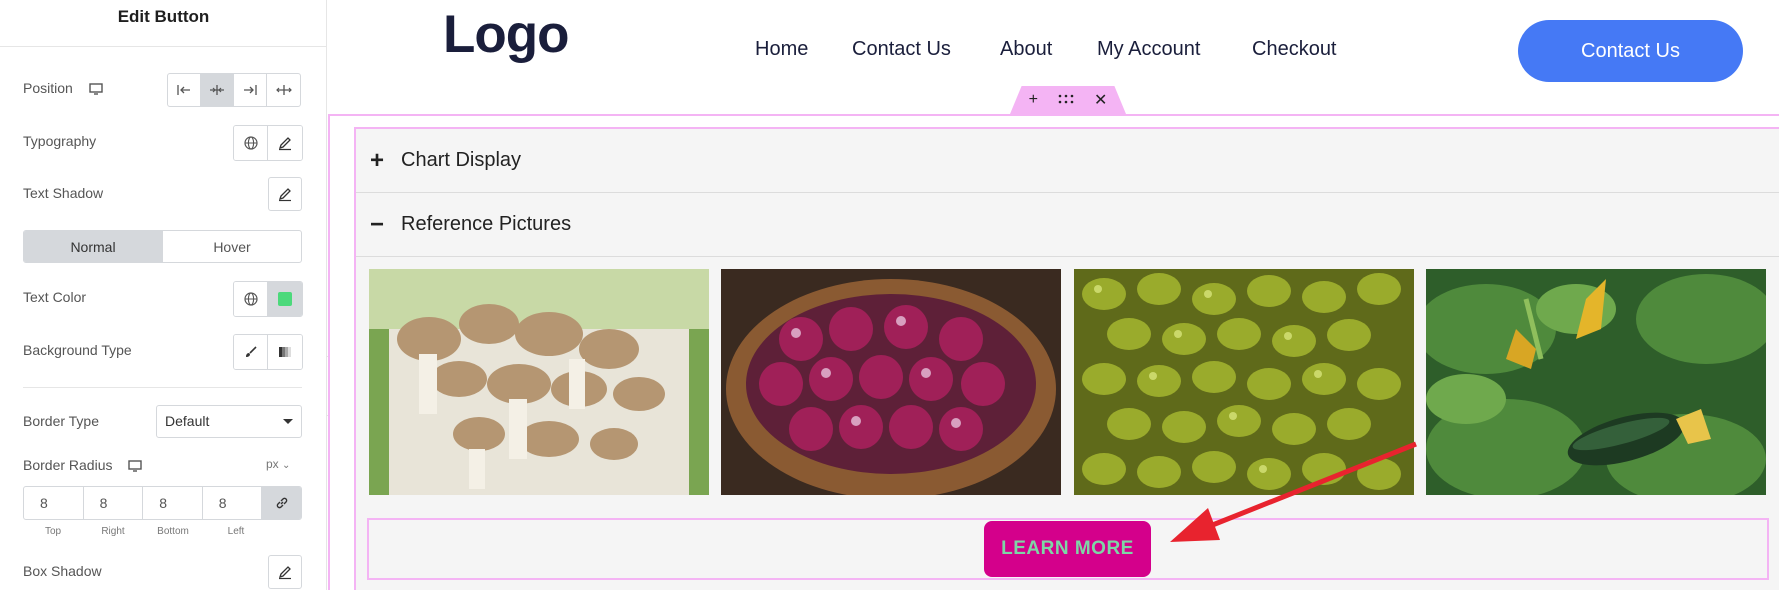  I want to click on radius-bottom-input: 8, so click(173, 503).